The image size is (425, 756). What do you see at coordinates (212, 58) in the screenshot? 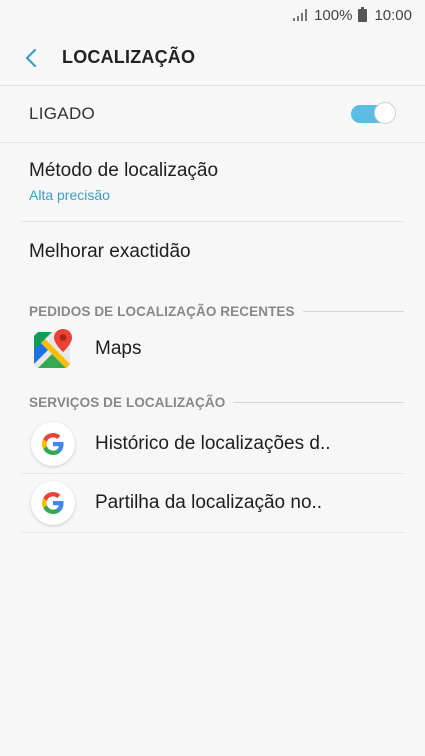
I see `app-bar: LOCALIZAÇÃO` at bounding box center [212, 58].